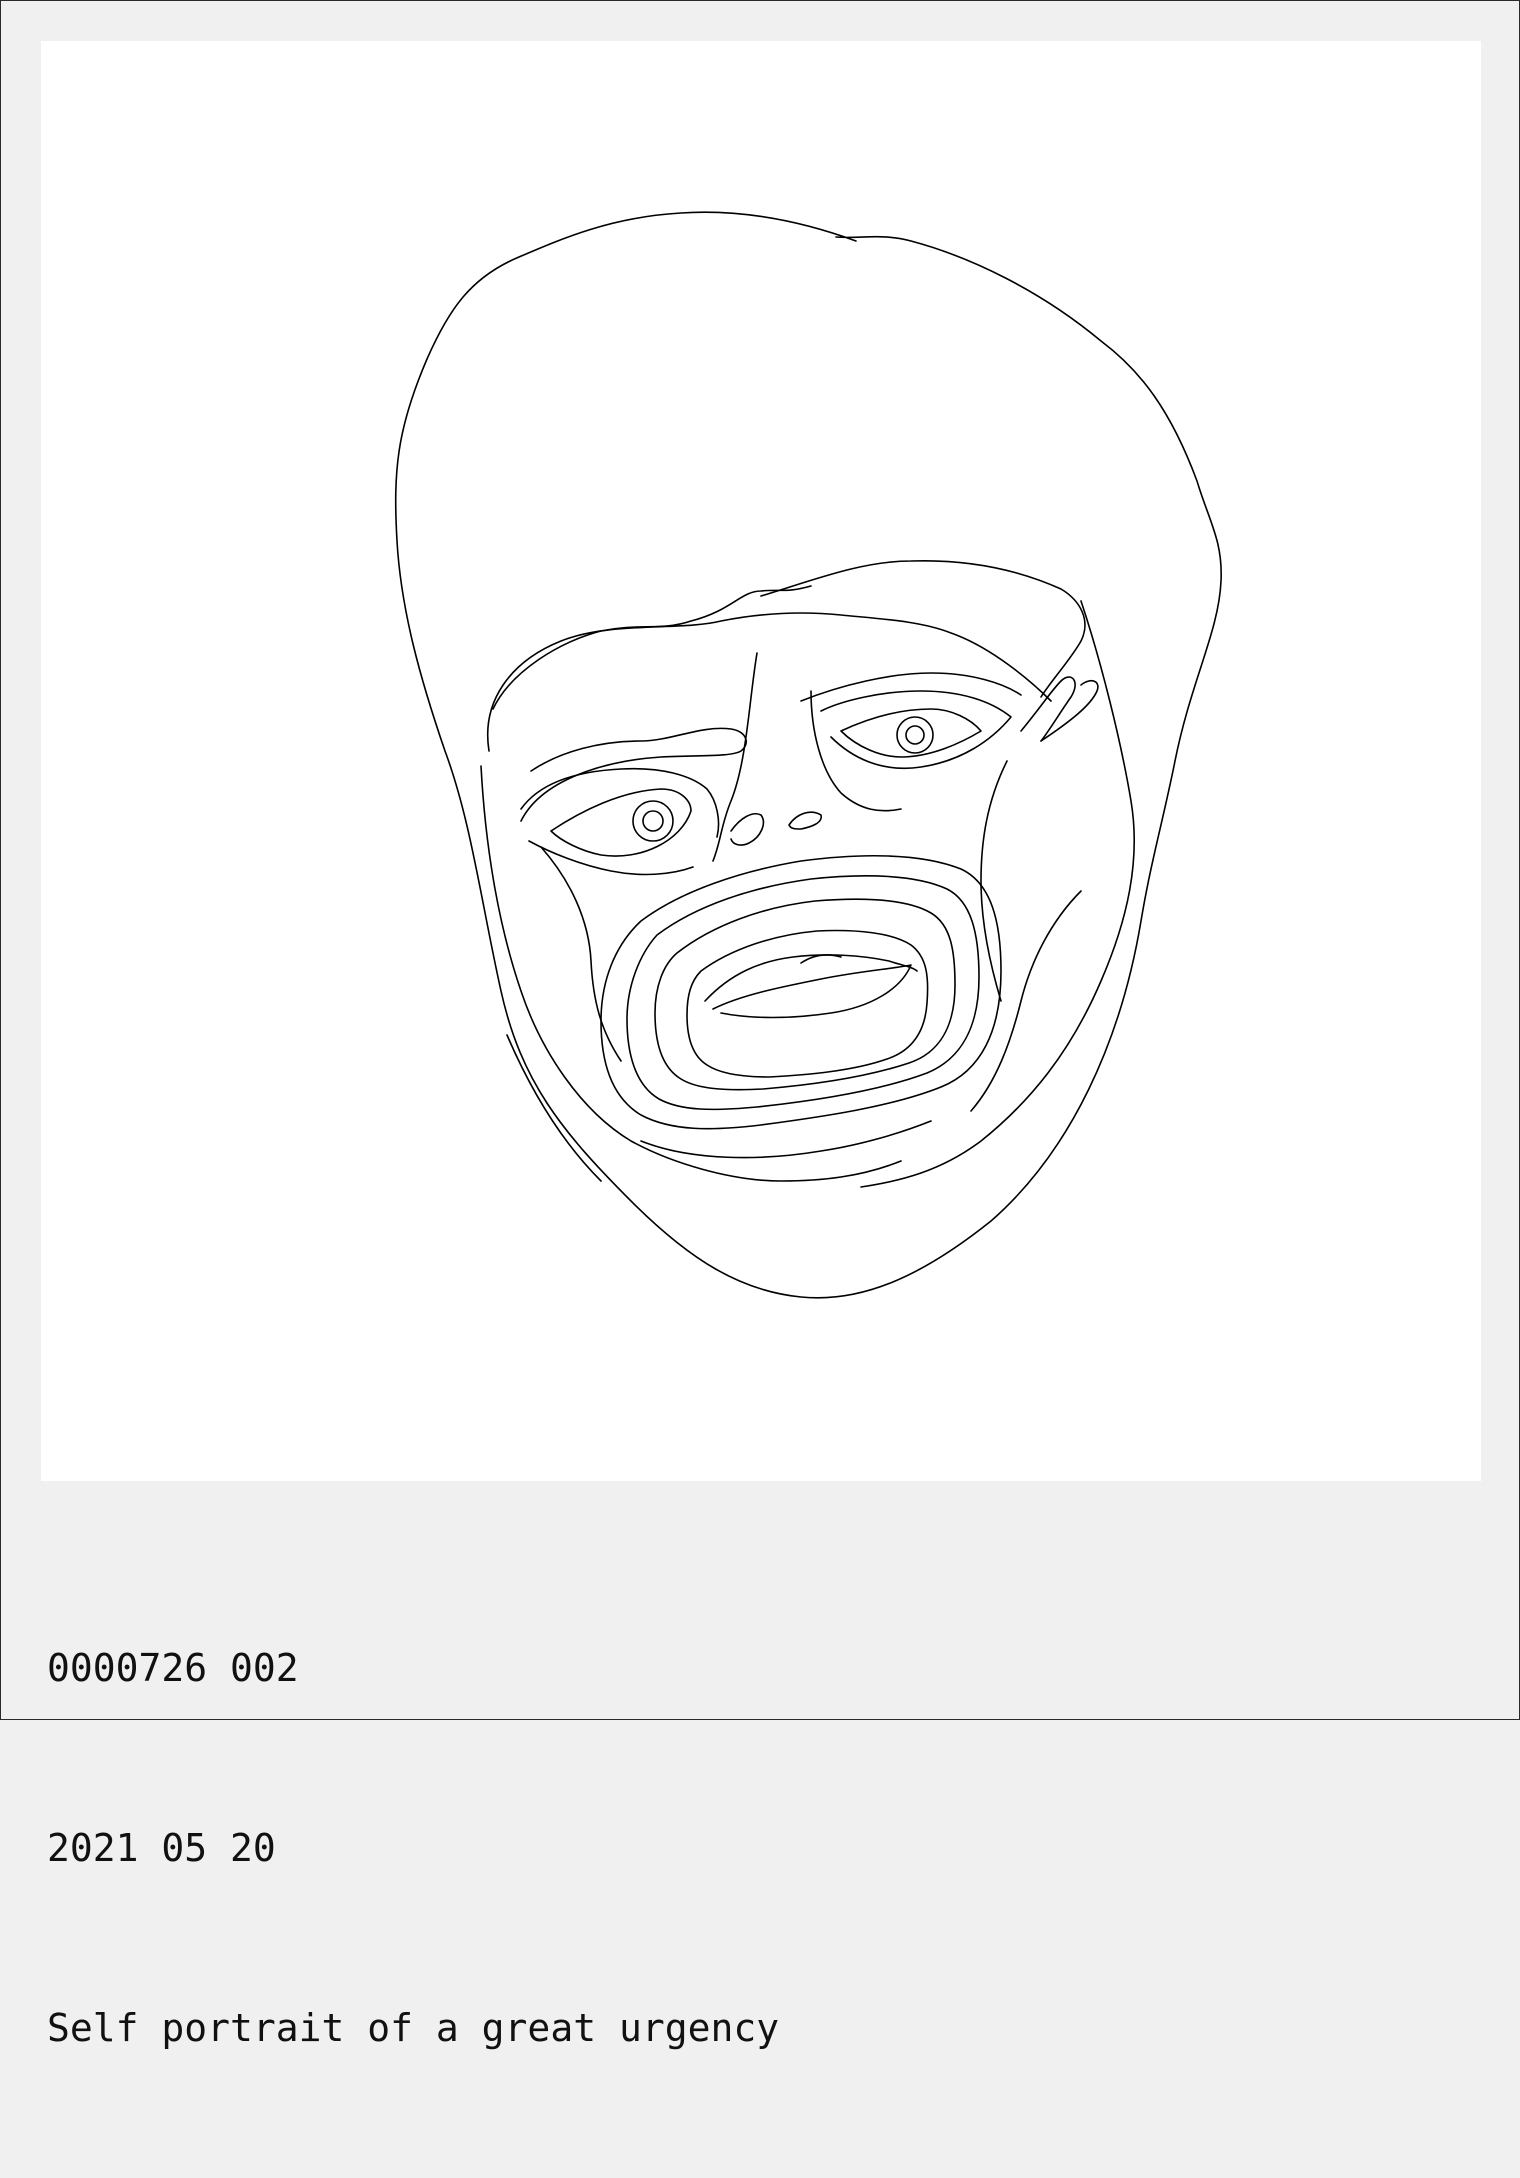 The width and height of the screenshot is (1520, 2178). I want to click on cheek-left, so click(691, 973).